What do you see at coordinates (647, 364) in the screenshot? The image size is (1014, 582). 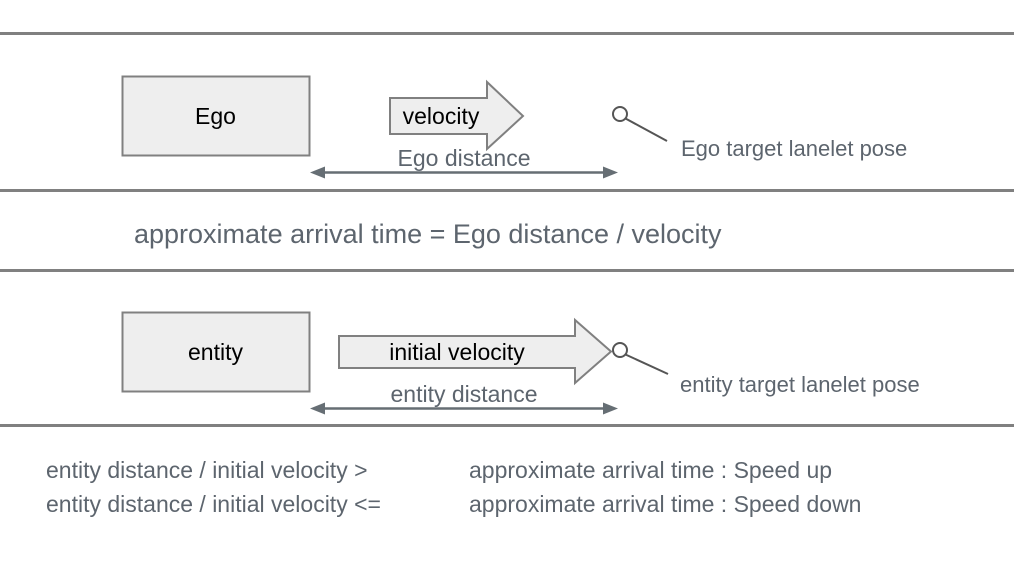 I see `entity-pose-leader-line` at bounding box center [647, 364].